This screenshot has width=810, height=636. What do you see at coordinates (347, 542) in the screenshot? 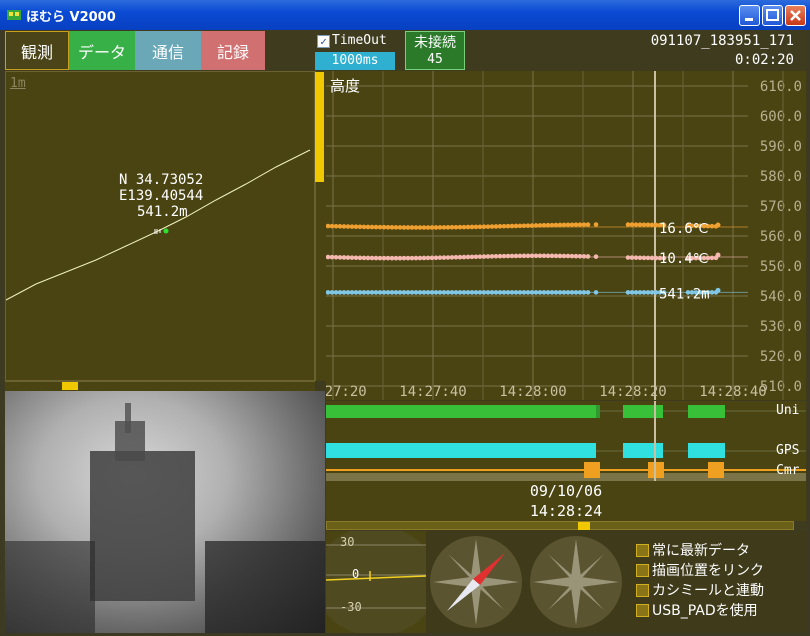
I see `gauge-tick-top: 30` at bounding box center [347, 542].